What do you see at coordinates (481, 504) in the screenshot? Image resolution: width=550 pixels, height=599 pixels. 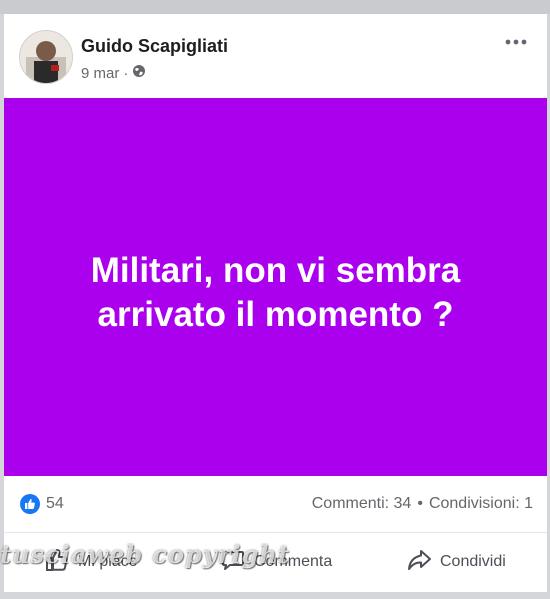 I see `share-count: Condivisioni: 1` at bounding box center [481, 504].